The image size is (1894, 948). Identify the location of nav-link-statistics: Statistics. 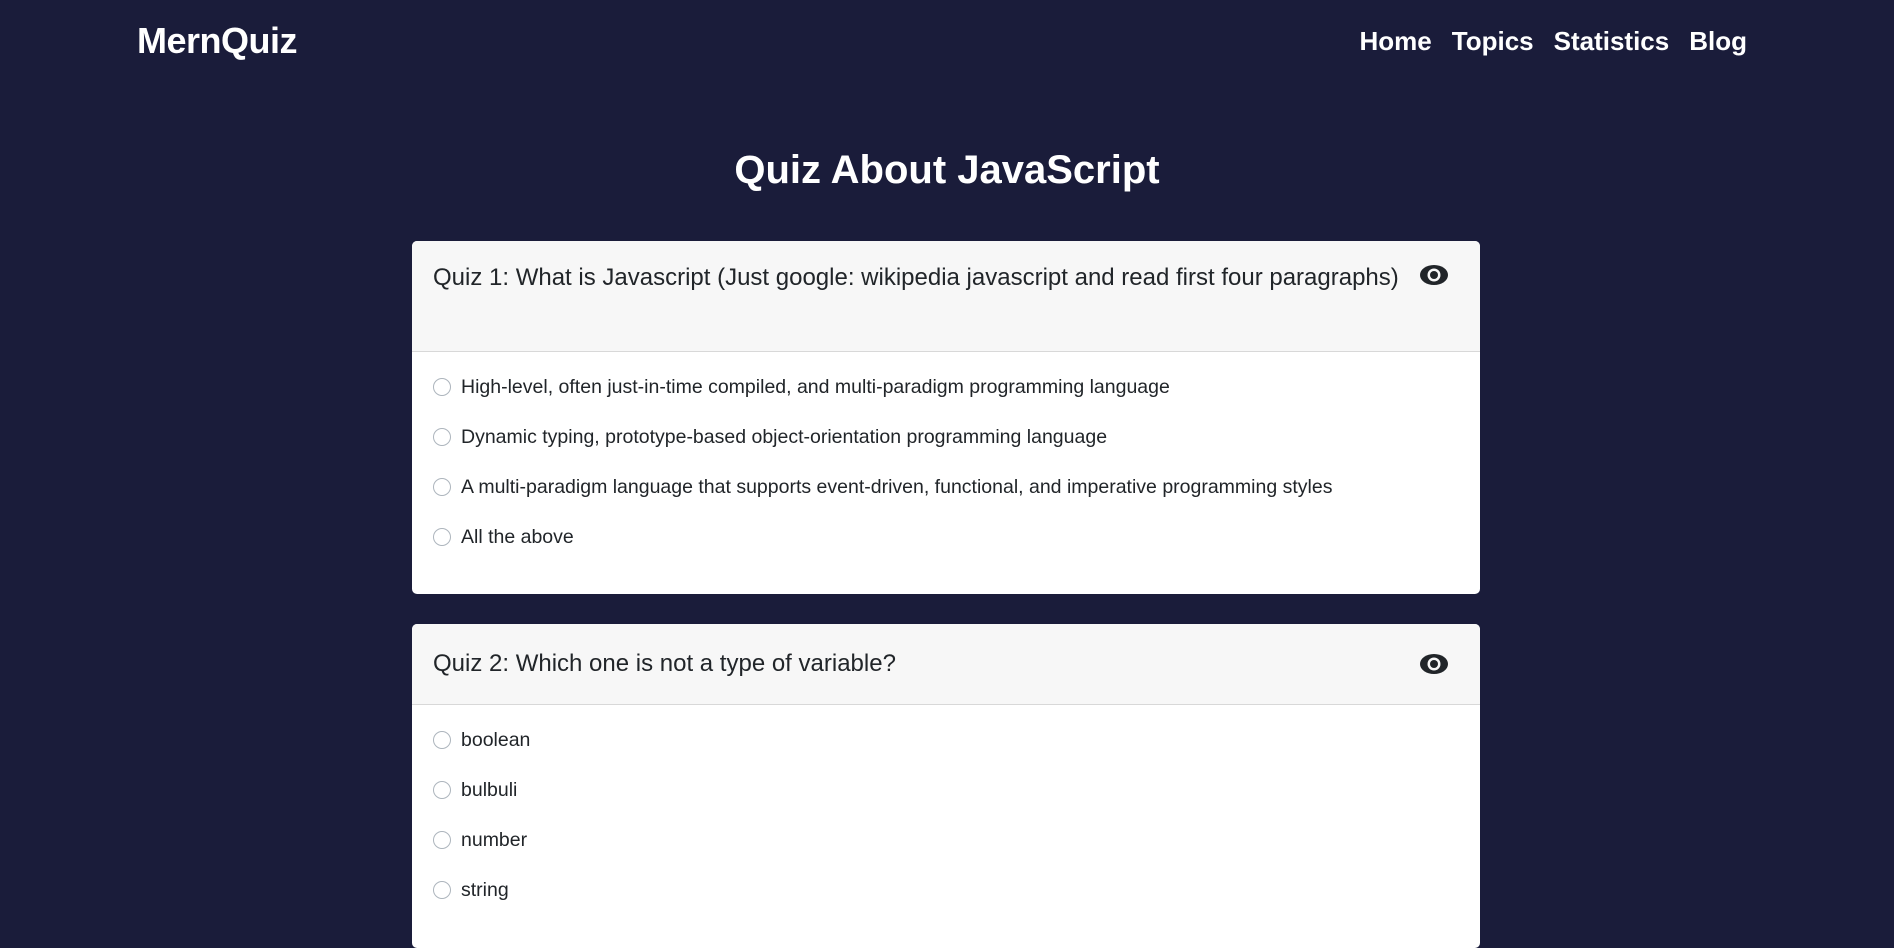
(1612, 41).